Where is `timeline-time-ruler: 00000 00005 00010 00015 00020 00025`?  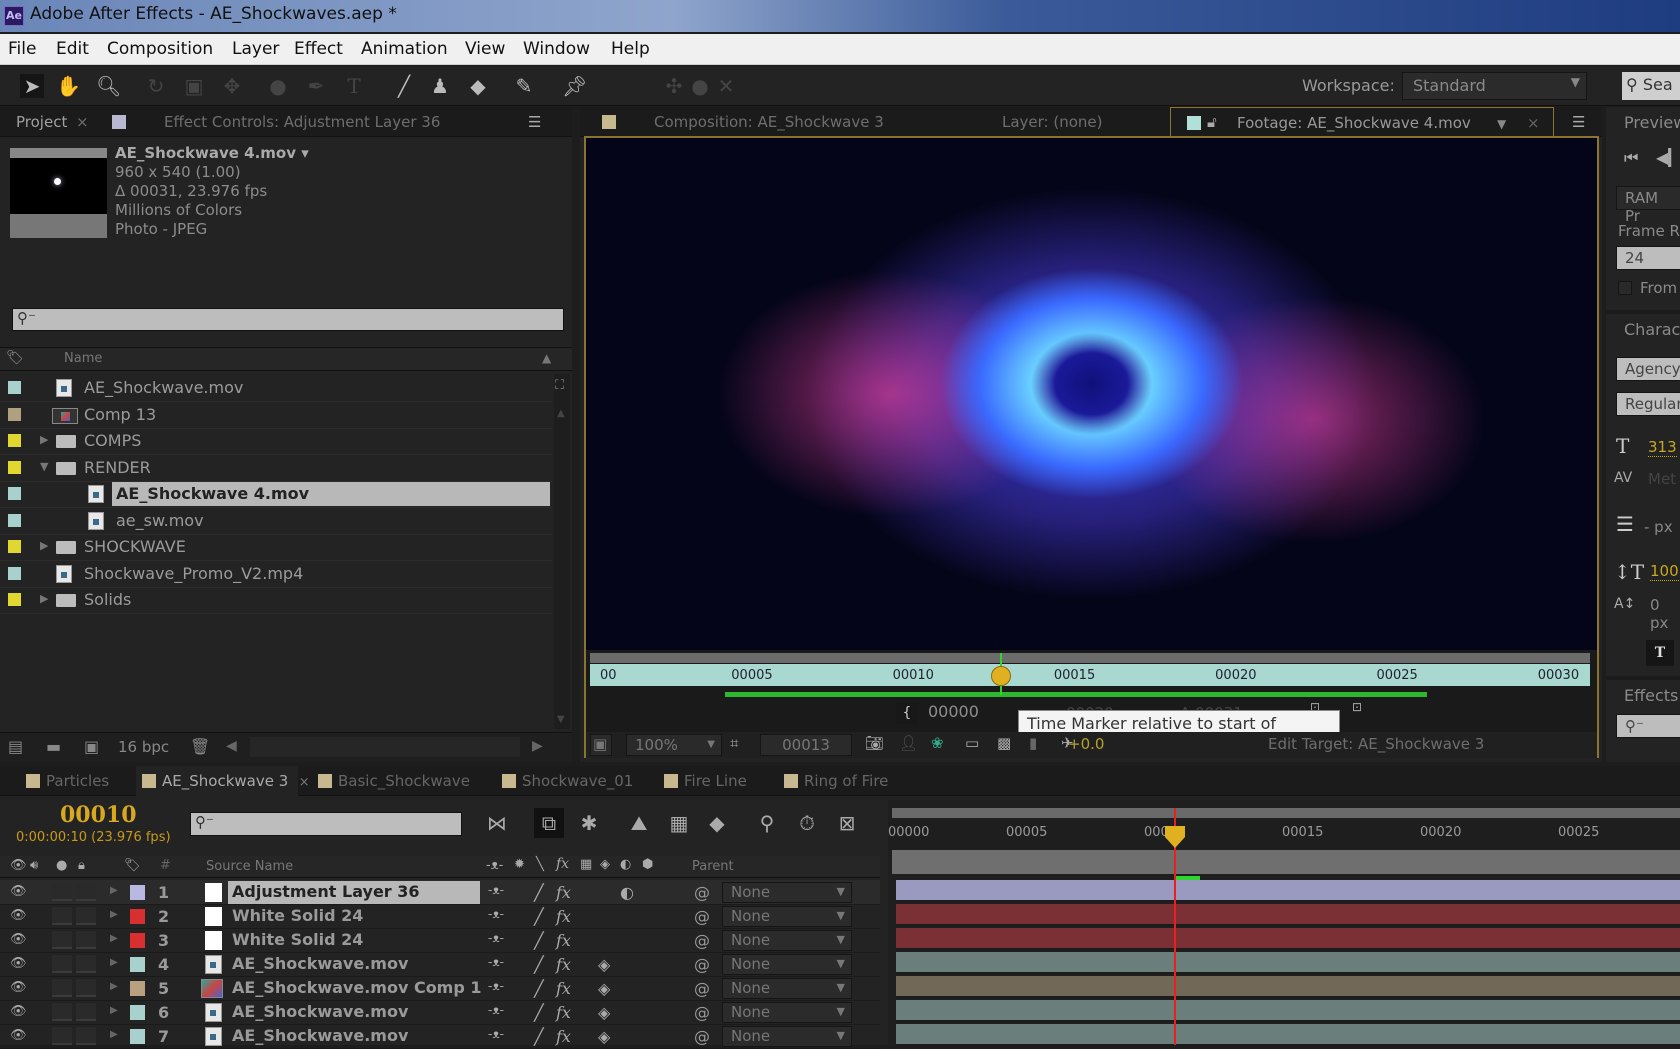 timeline-time-ruler: 00000 00005 00010 00015 00020 00025 is located at coordinates (1284, 836).